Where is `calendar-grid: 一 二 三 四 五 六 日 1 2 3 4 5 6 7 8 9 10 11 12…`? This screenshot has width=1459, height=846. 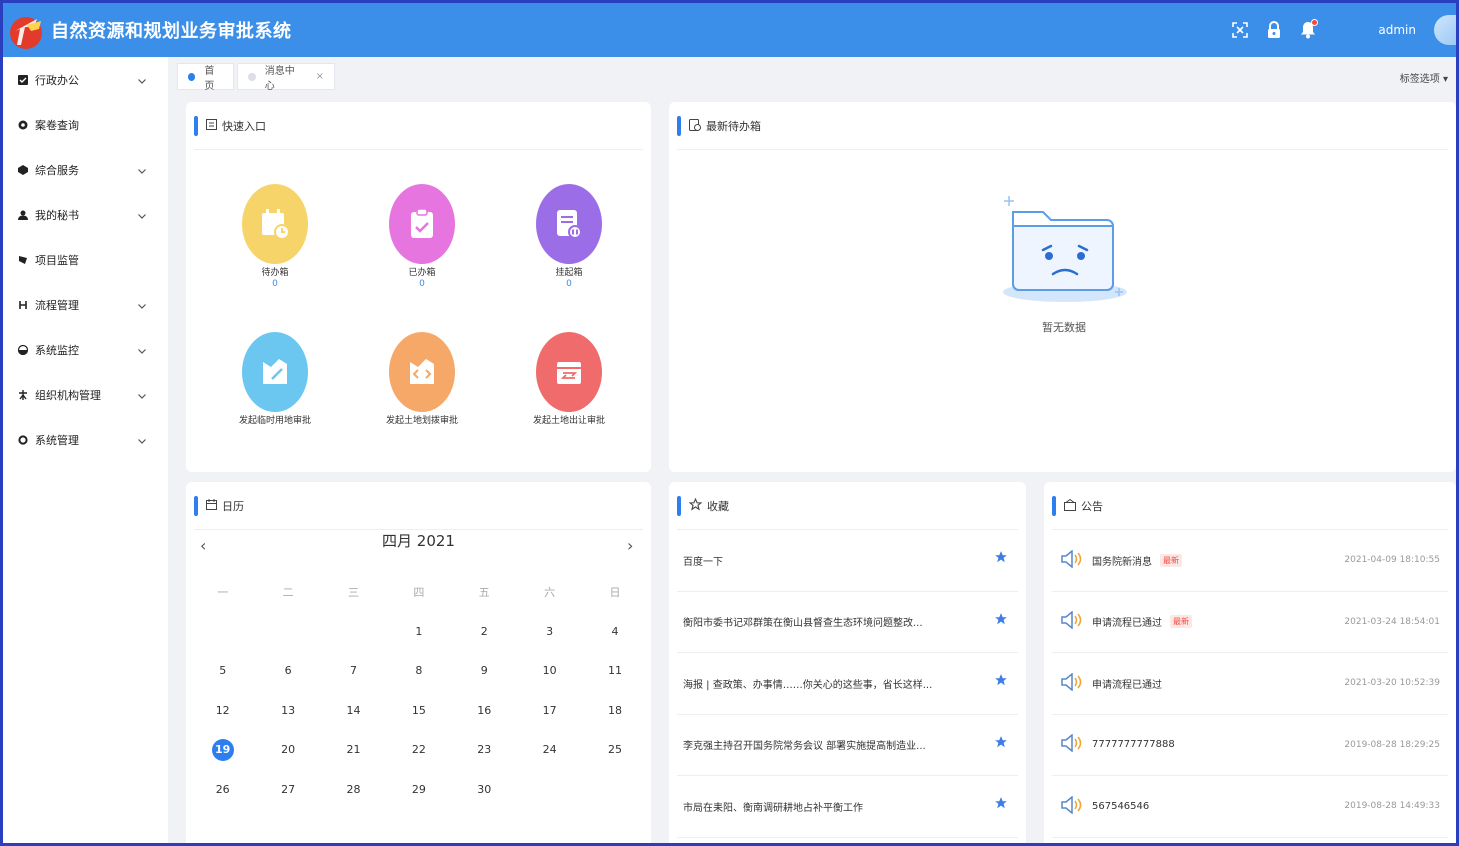 calendar-grid: 一 二 三 四 五 六 日 1 2 3 4 5 6 7 8 9 10 11 12… is located at coordinates (419, 690).